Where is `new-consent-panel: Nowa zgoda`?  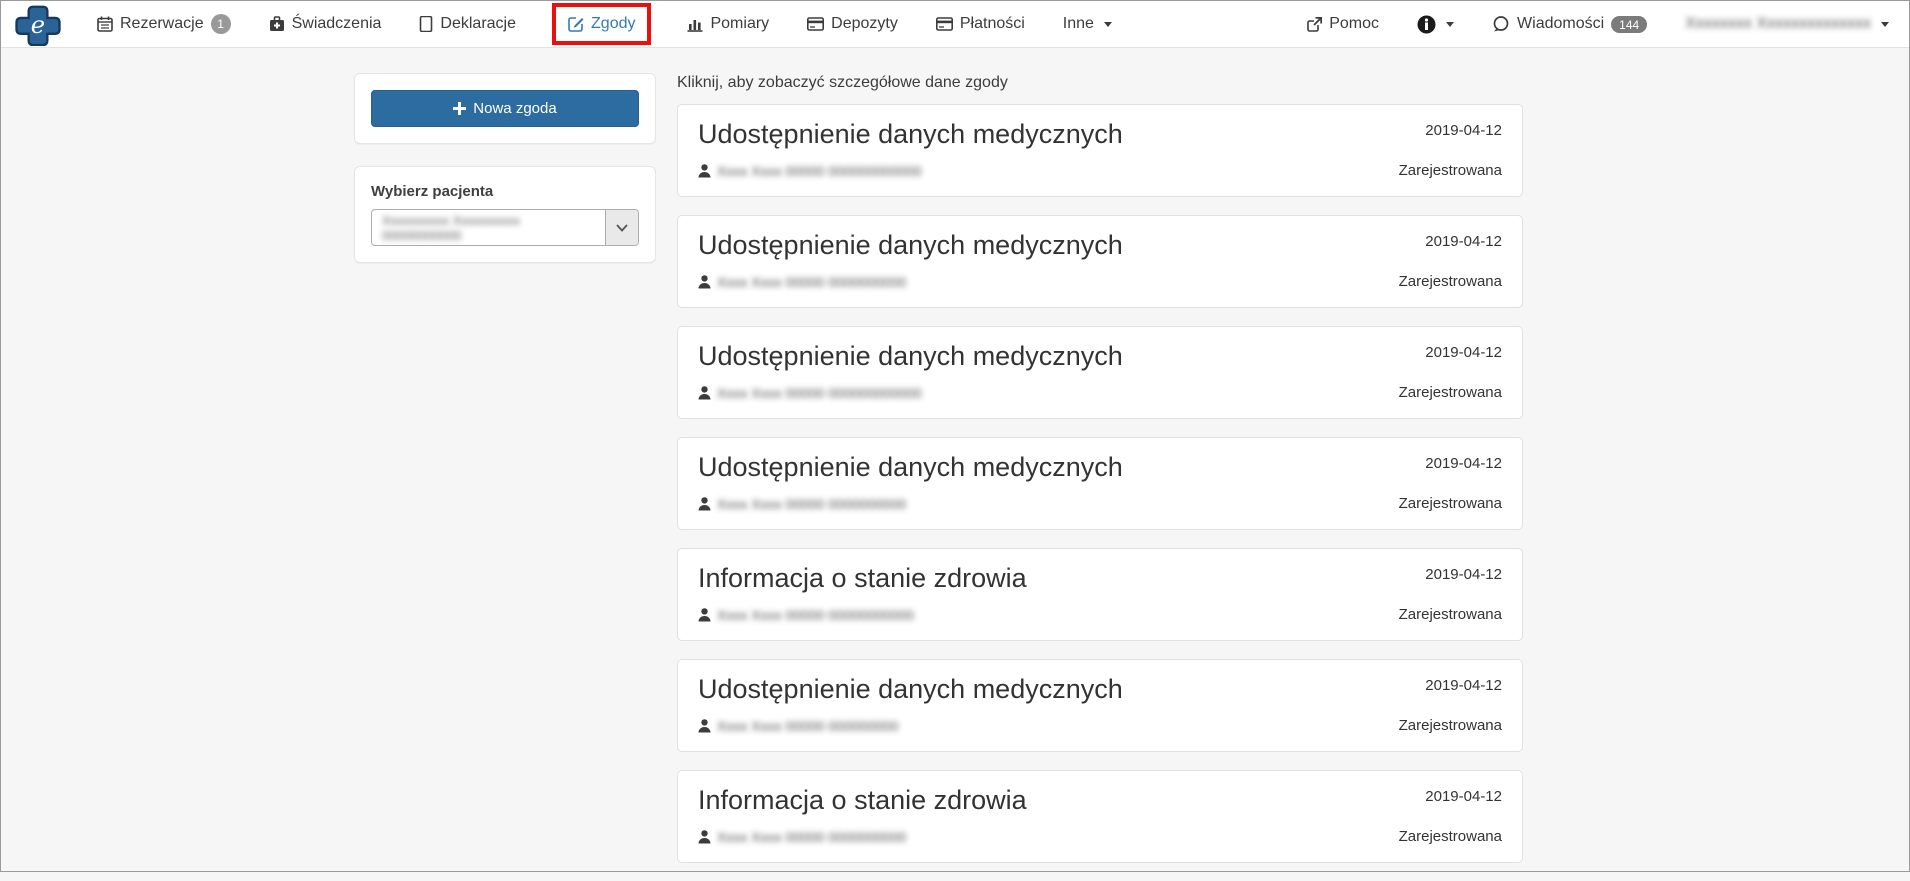 new-consent-panel: Nowa zgoda is located at coordinates (505, 108).